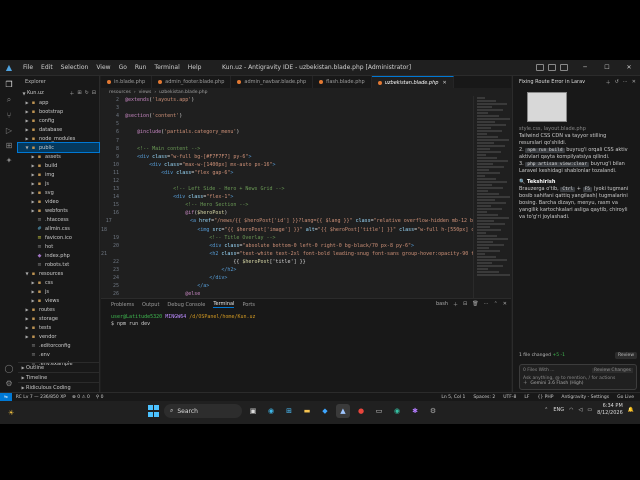 Image resolution: width=640 pixels, height=480 pixels. What do you see at coordinates (248, 305) in the screenshot?
I see `panel-tab-ports: Ports` at bounding box center [248, 305].